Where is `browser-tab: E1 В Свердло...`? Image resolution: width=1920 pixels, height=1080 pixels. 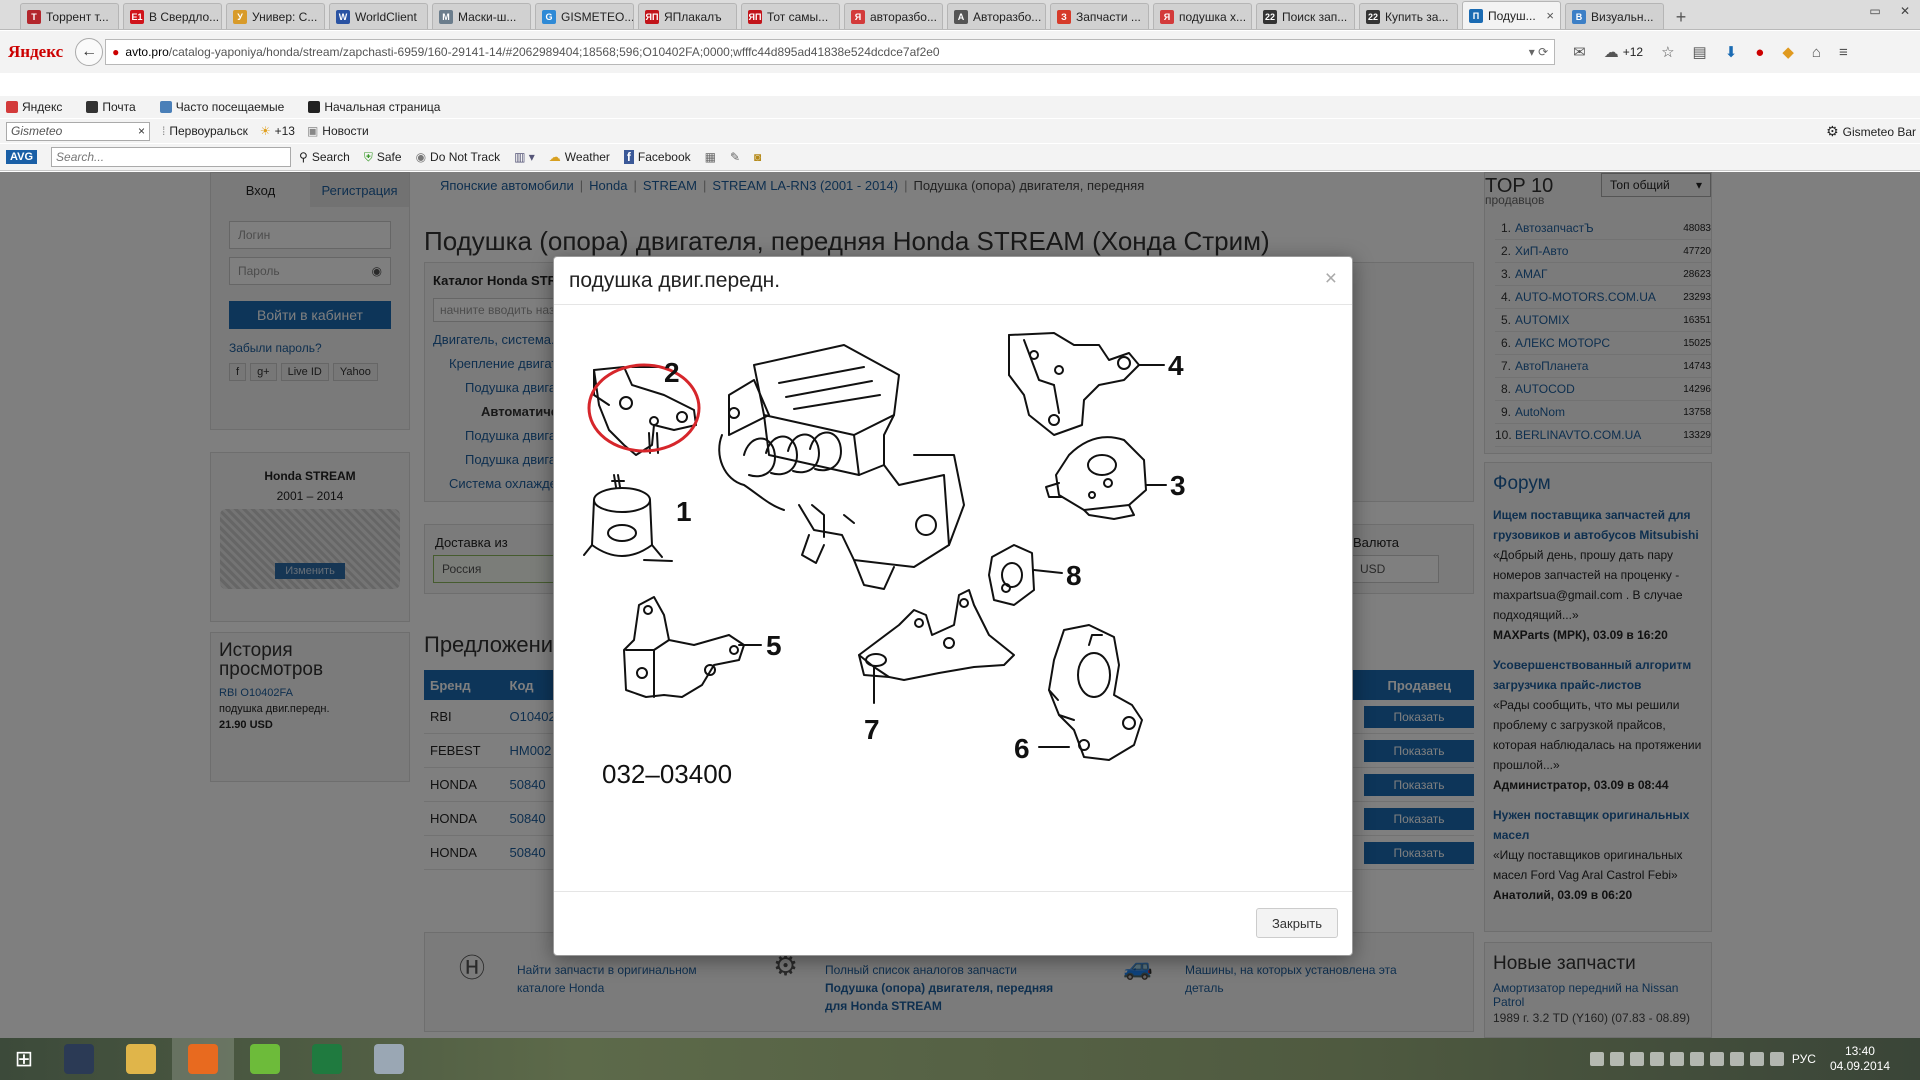
browser-tab: E1 В Свердло... is located at coordinates (172, 16).